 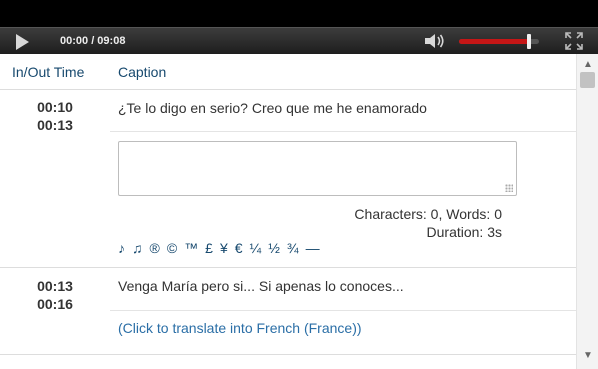 What do you see at coordinates (293, 248) in the screenshot?
I see `special-char-button: ¾` at bounding box center [293, 248].